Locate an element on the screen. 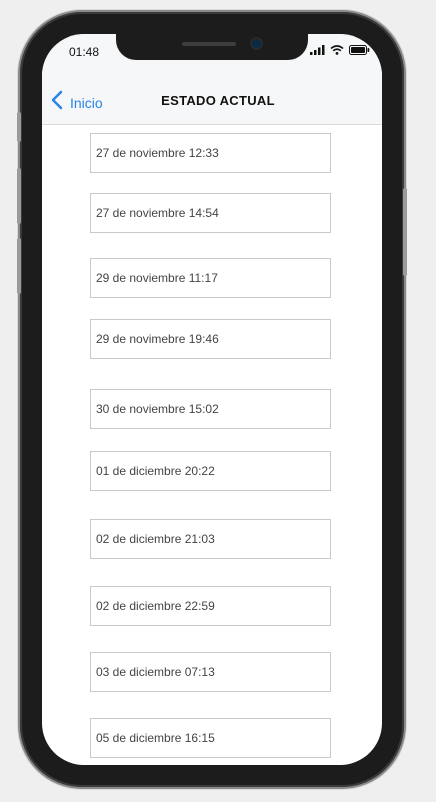 The height and width of the screenshot is (802, 436). list-item: 05 de diciembre 16:15 is located at coordinates (210, 738).